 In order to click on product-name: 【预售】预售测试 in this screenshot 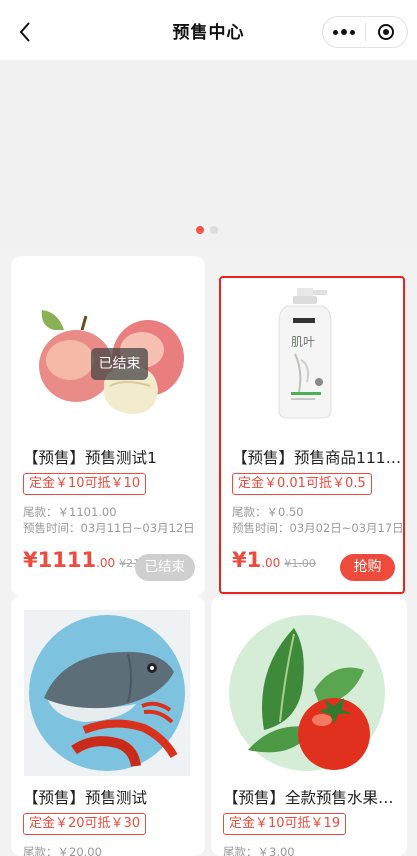, I will do `click(85, 798)`.